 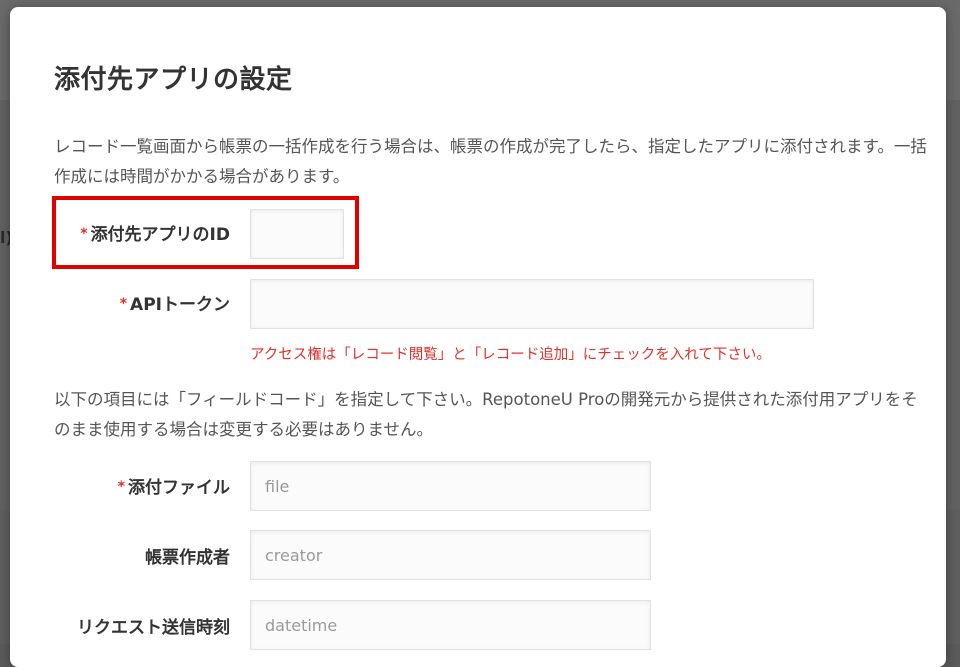 What do you see at coordinates (450, 486) in the screenshot?
I see `attachment-file-input` at bounding box center [450, 486].